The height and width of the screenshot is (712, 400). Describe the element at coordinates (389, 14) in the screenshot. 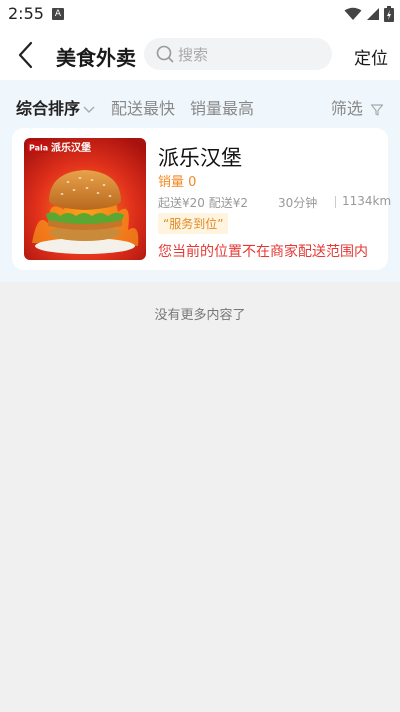

I see `battery-icon` at that location.